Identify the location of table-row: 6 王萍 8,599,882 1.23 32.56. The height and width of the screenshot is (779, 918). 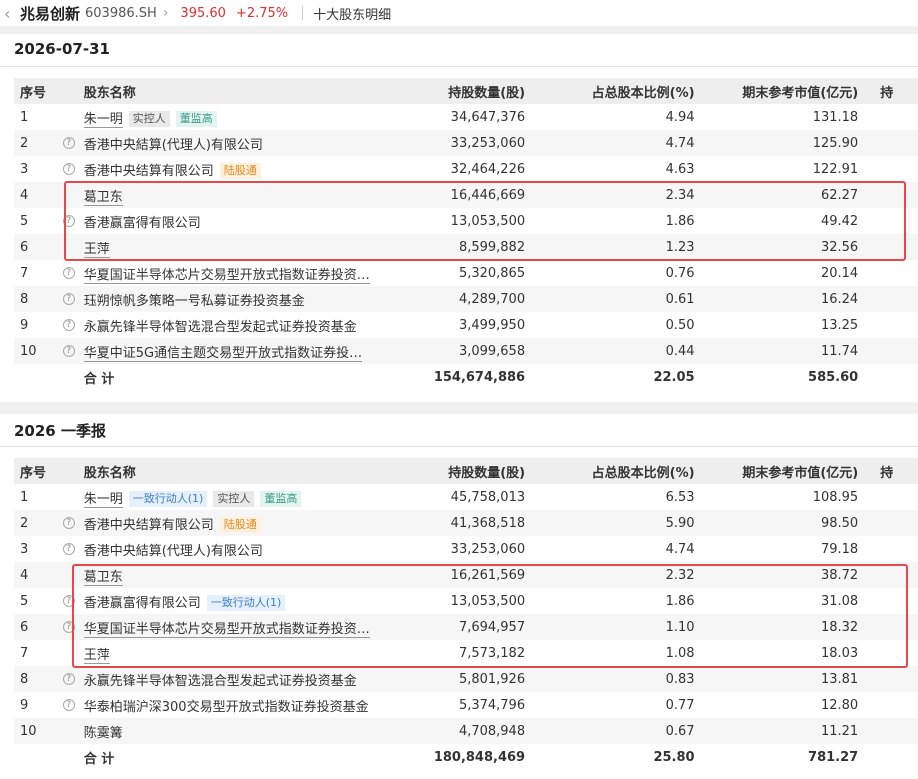
(466, 247).